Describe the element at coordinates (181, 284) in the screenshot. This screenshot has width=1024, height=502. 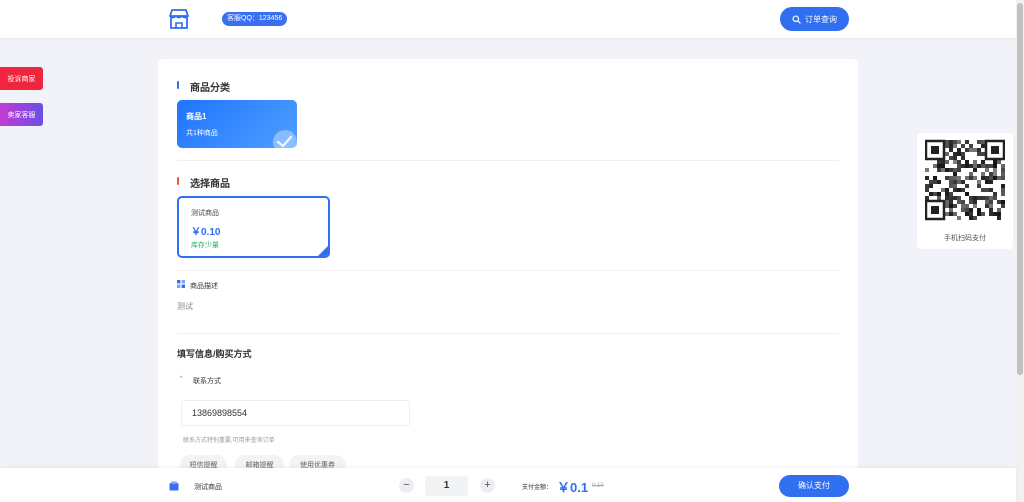
I see `grid-icon` at that location.